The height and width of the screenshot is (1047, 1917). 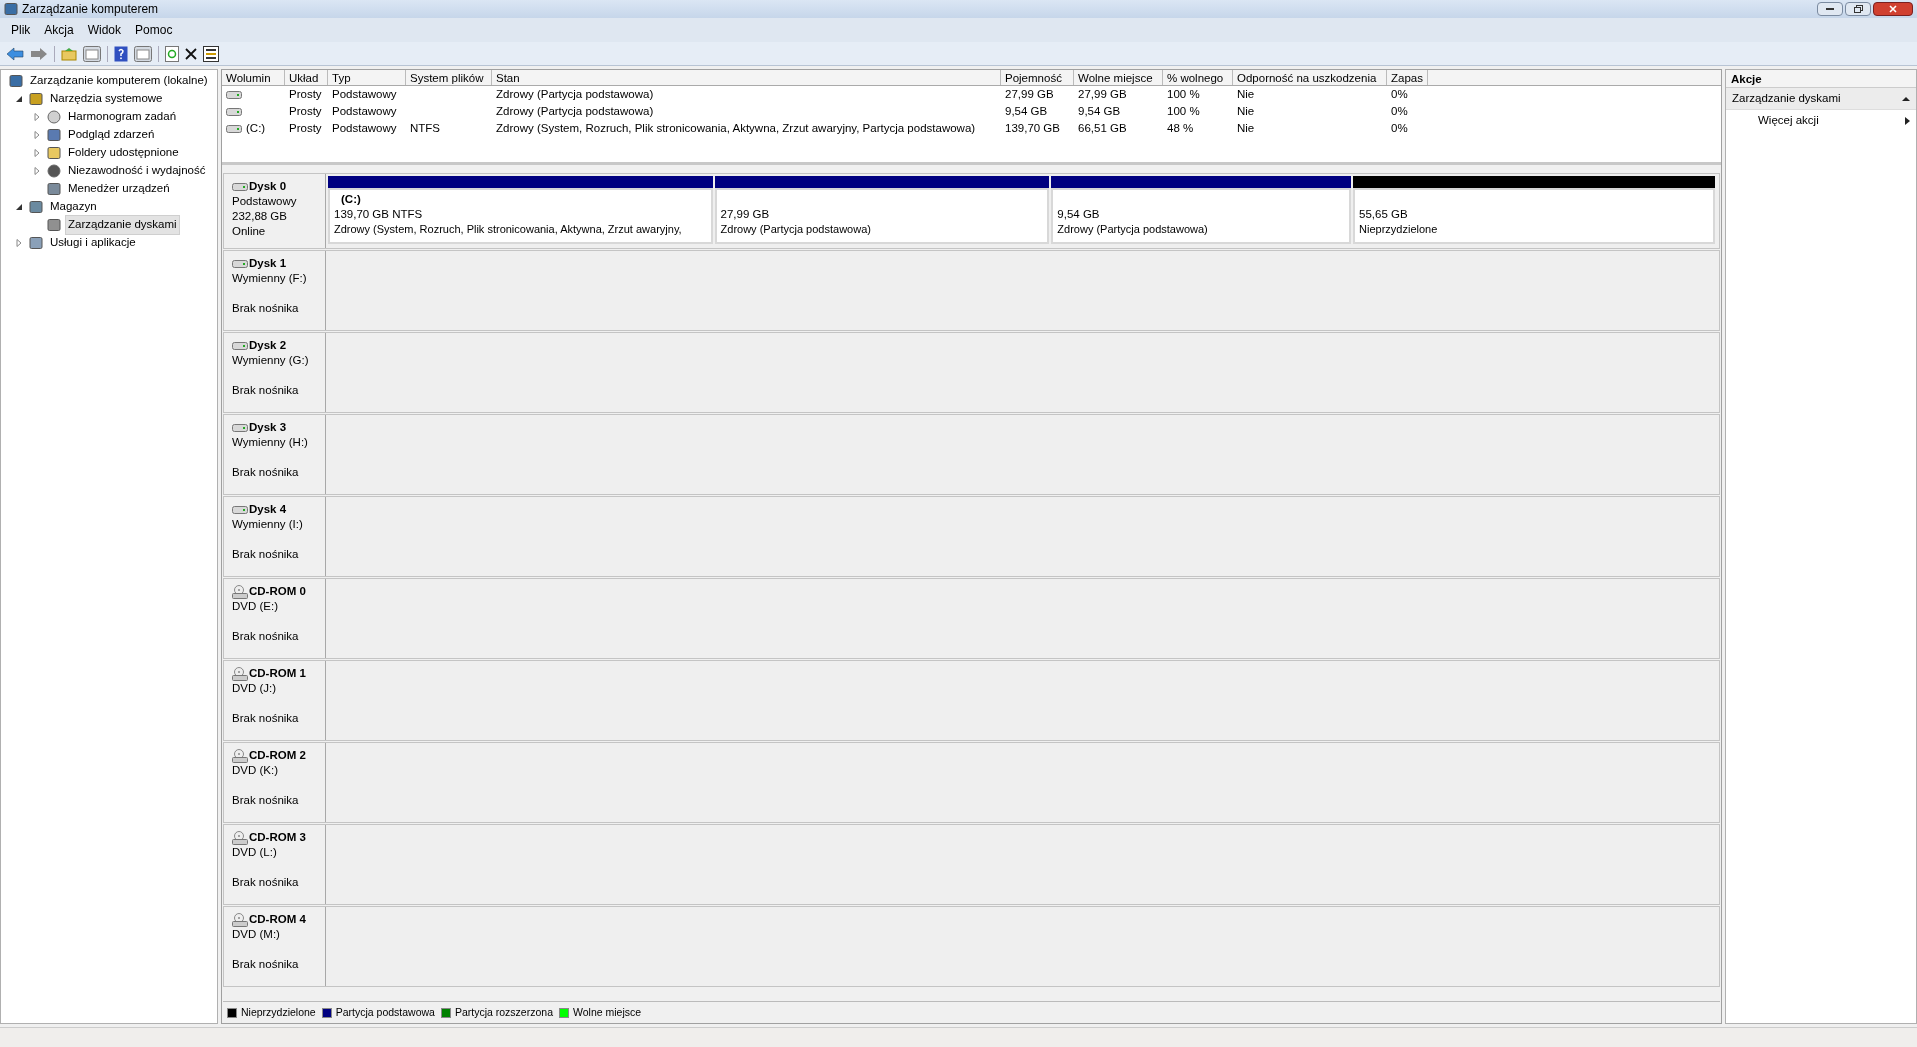 I want to click on disk-type: DVD (J:), so click(x=255, y=688).